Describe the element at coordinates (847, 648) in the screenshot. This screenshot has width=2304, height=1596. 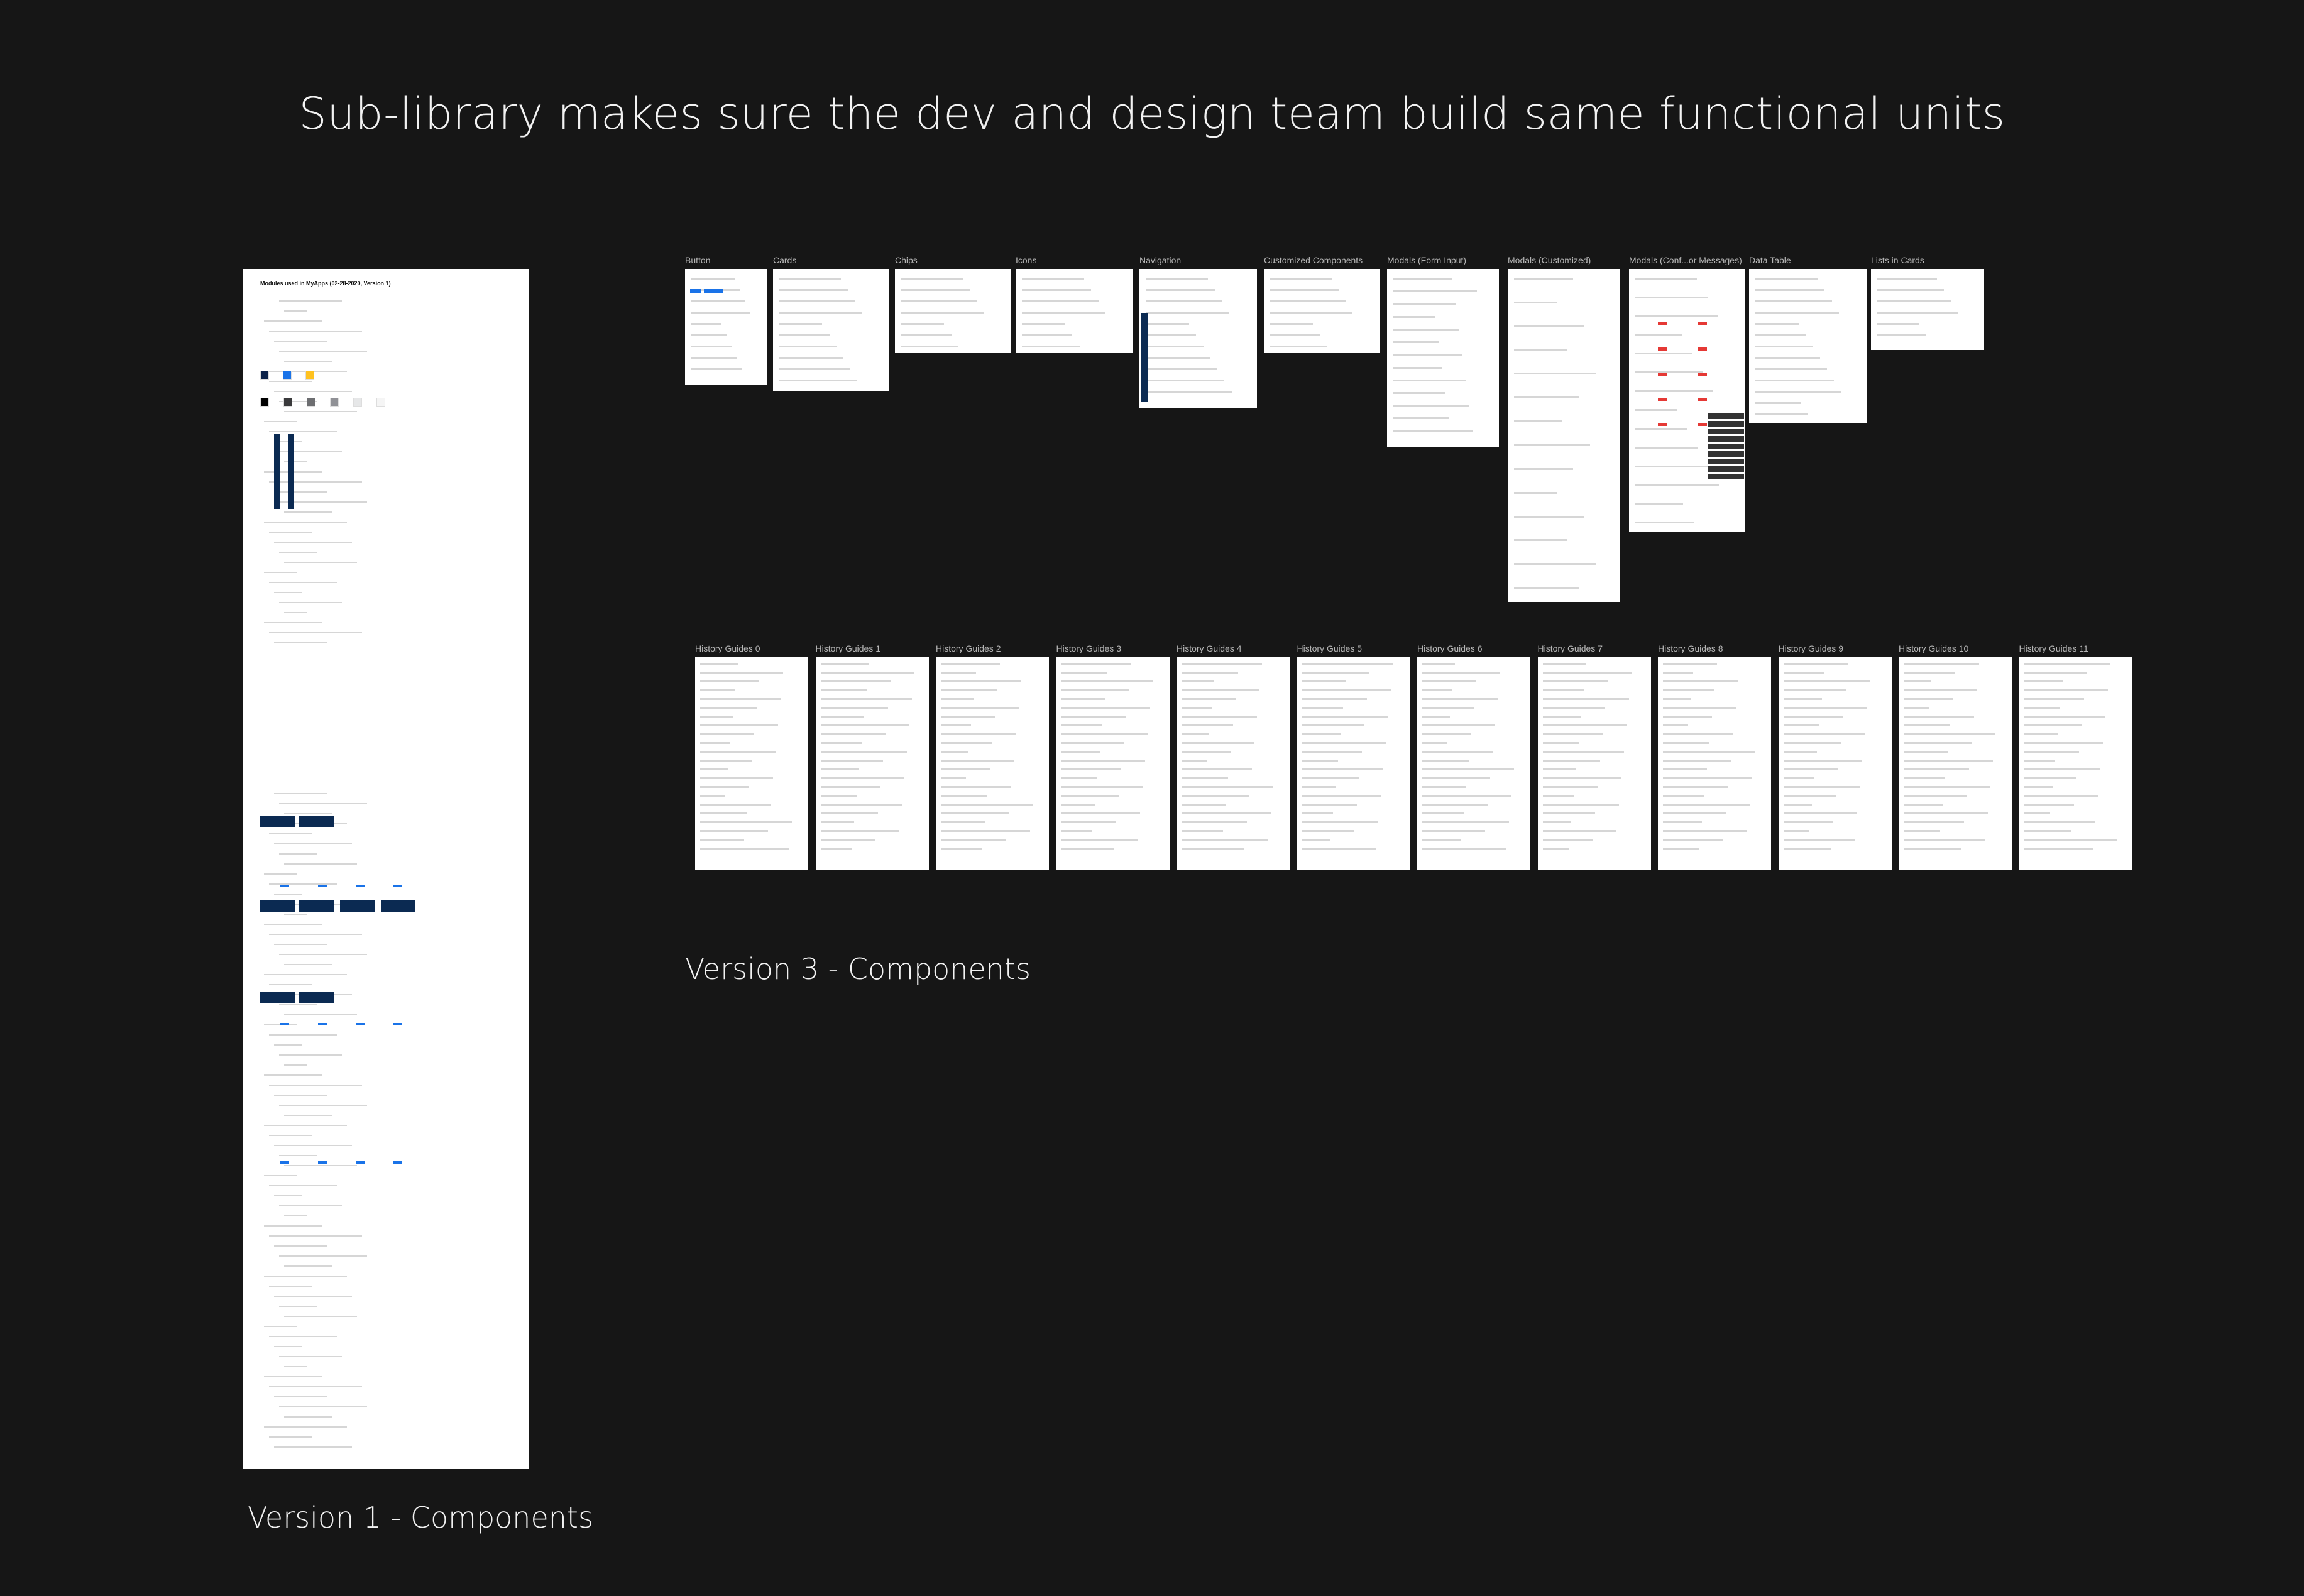
I see `history-guide-label: History Guides 1` at that location.